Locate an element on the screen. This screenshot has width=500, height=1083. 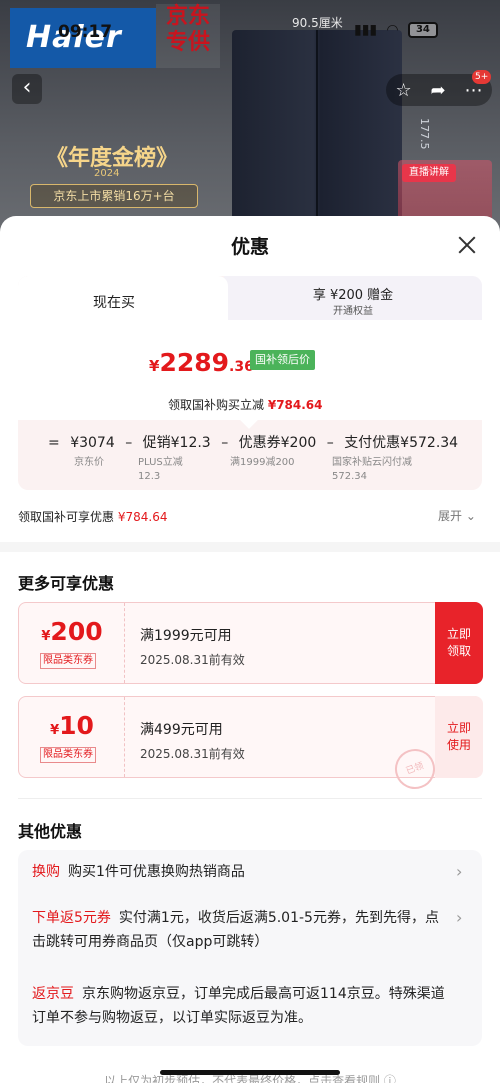
close-icon is located at coordinates (467, 245).